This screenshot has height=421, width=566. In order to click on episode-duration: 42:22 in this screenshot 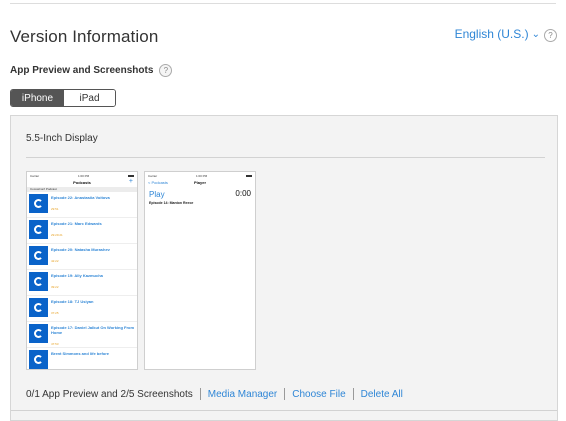, I will do `click(55, 261)`.